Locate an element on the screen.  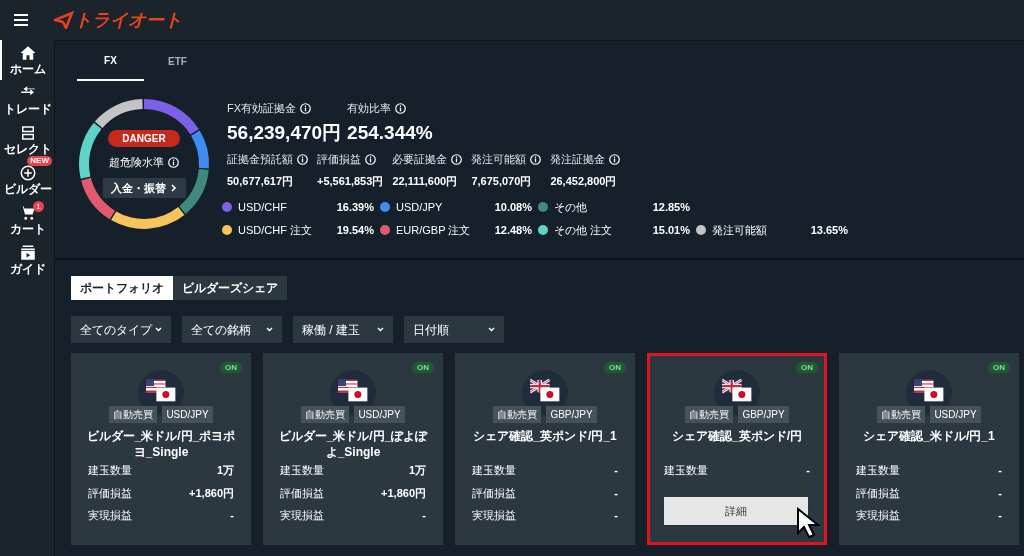
legend-value: 13.65% is located at coordinates (829, 230).